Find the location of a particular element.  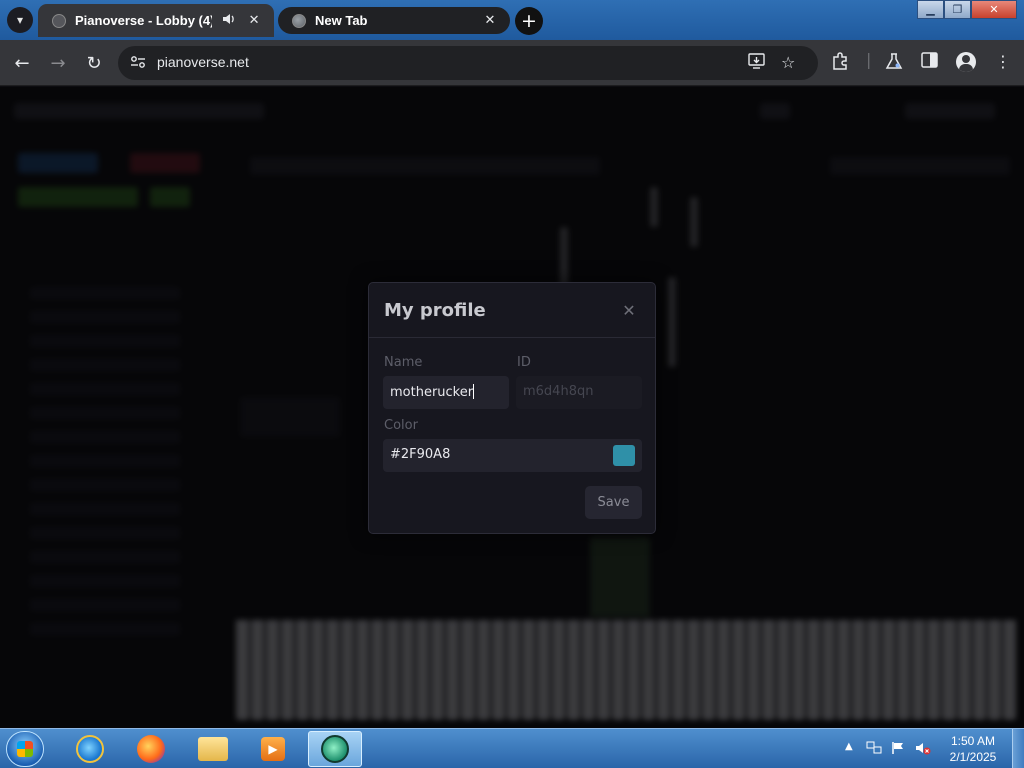

volume-muted-icon is located at coordinates (923, 749).